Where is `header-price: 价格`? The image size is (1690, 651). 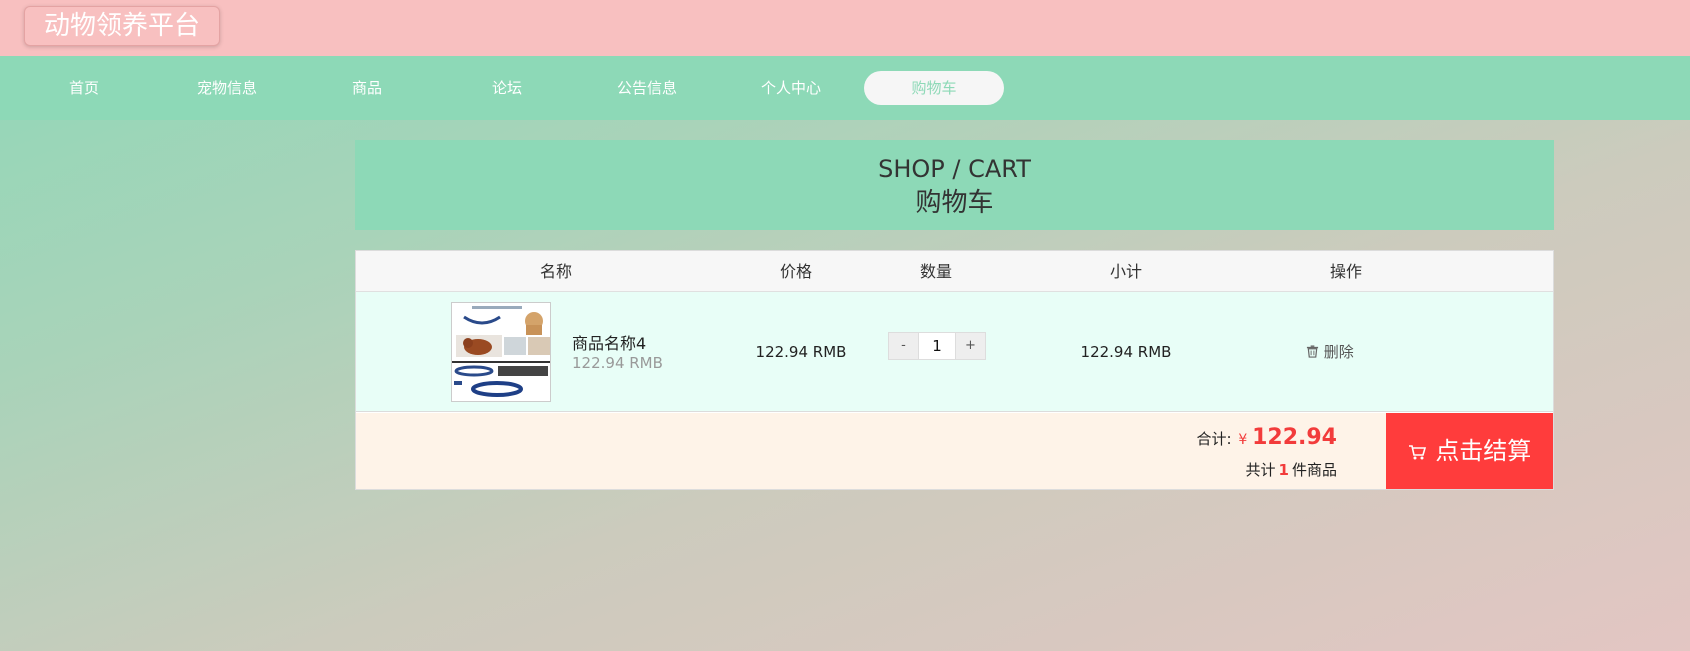
header-price: 价格 is located at coordinates (795, 271).